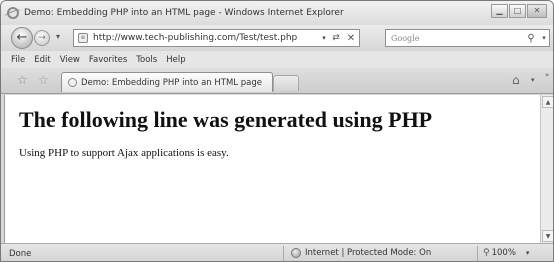 The width and height of the screenshot is (554, 262). Describe the element at coordinates (296, 253) in the screenshot. I see `globe-icon` at that location.